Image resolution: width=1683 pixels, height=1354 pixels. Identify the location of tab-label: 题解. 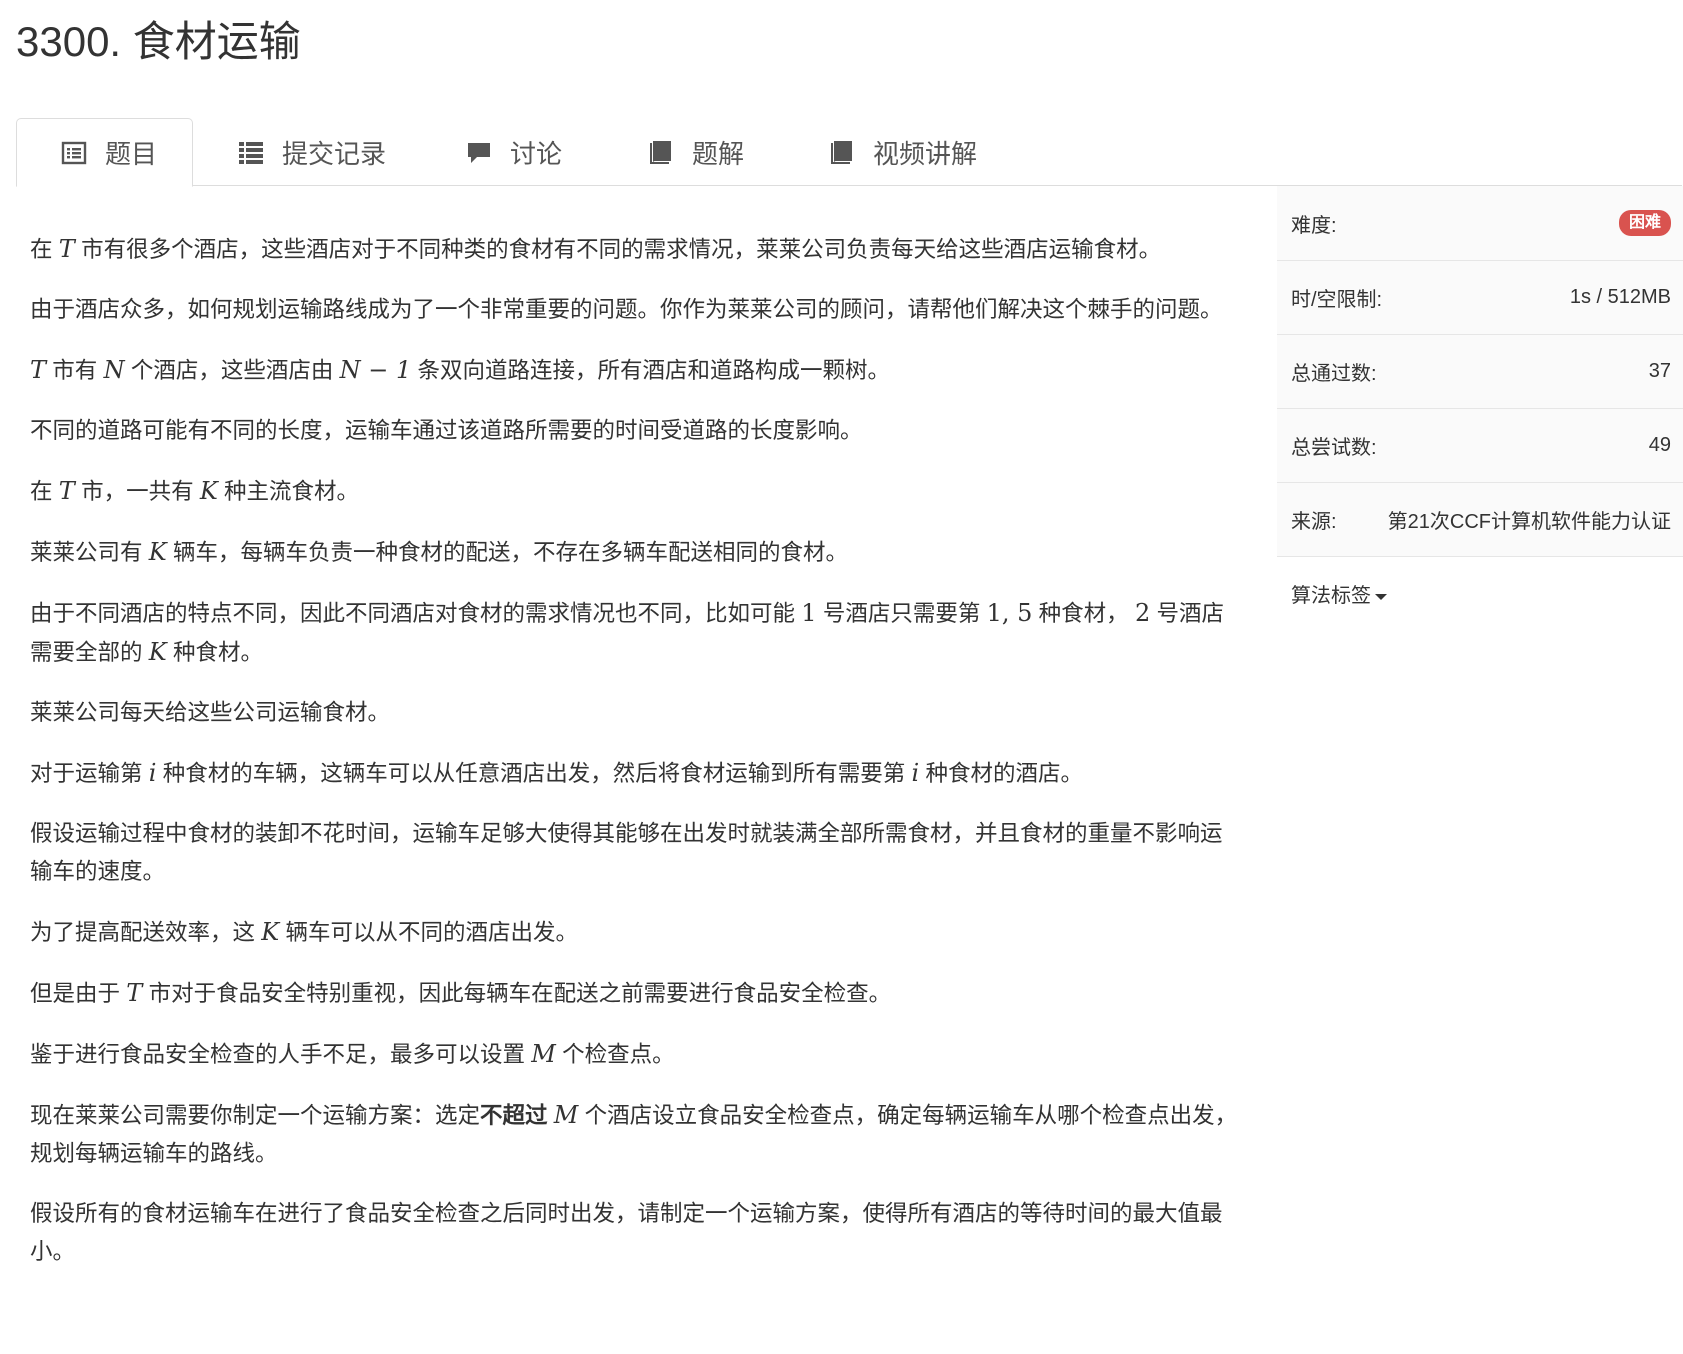
(718, 153).